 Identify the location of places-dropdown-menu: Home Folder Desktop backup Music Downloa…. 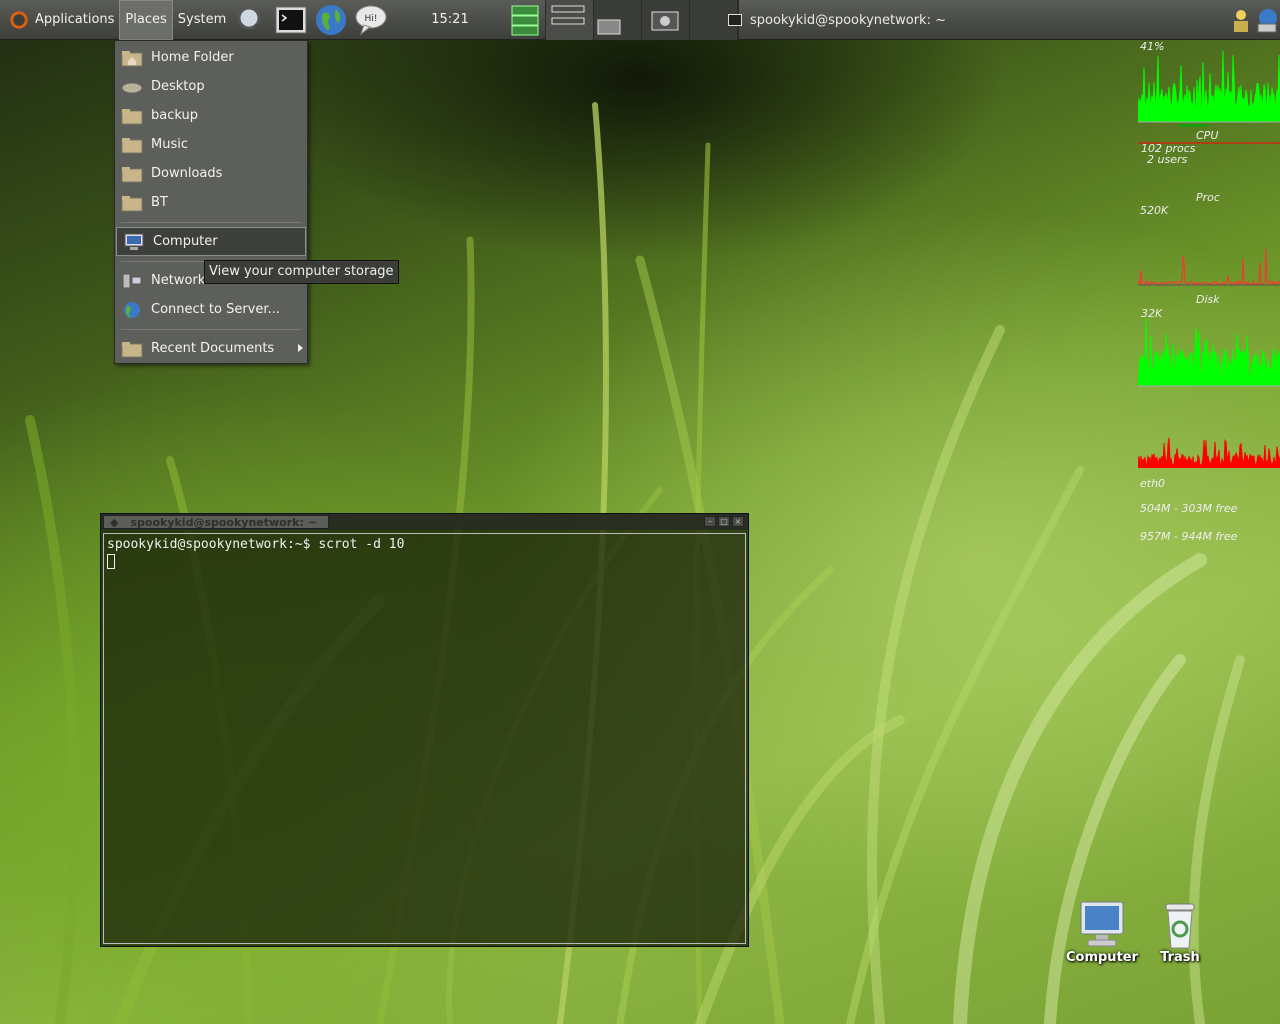
(211, 202).